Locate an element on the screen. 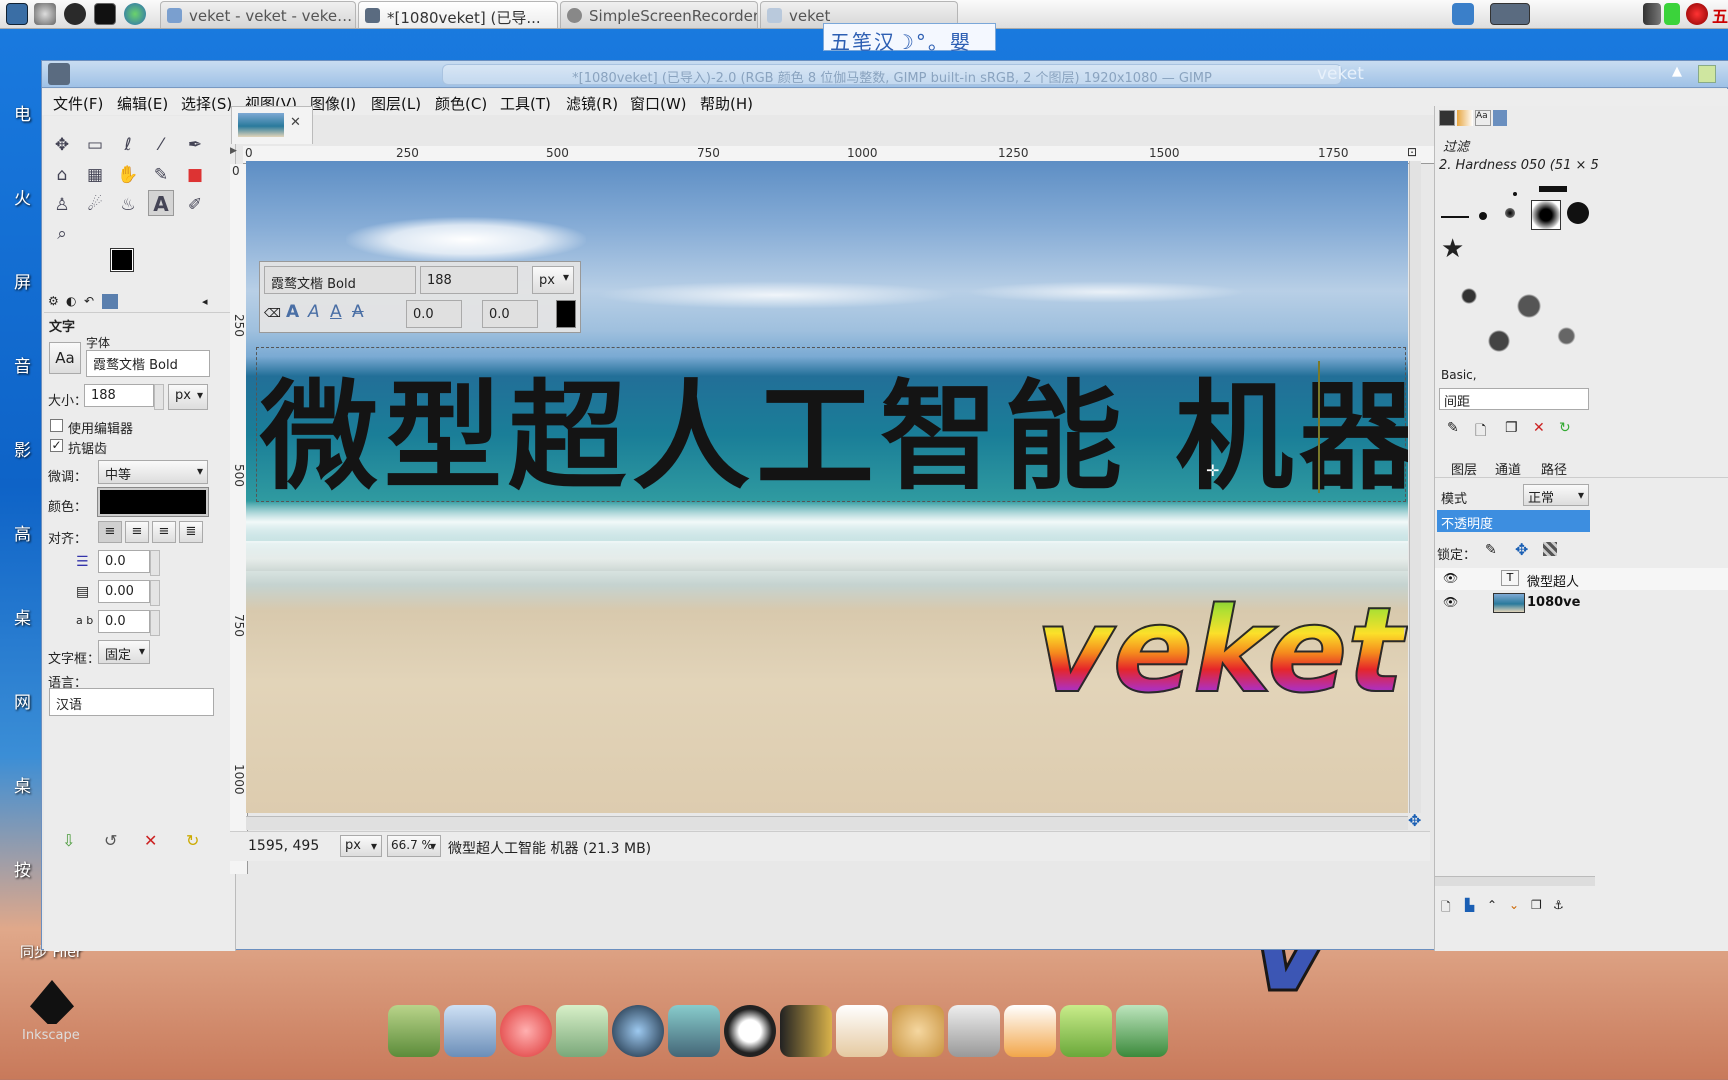 This screenshot has width=1728, height=1080. fuzzy-select-icon: ⁄ is located at coordinates (161, 145).